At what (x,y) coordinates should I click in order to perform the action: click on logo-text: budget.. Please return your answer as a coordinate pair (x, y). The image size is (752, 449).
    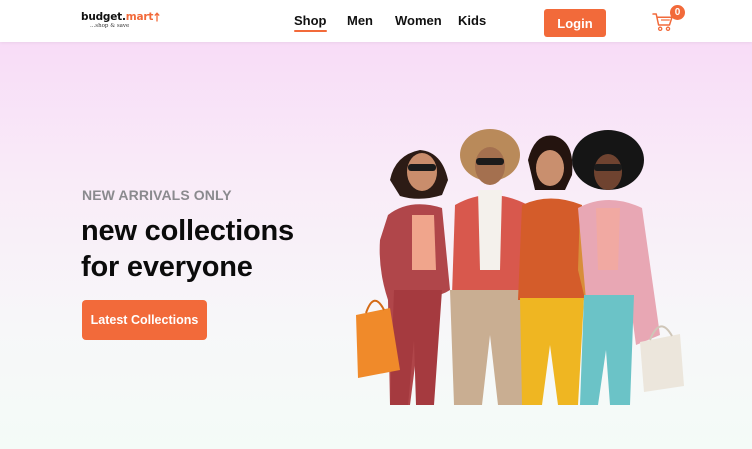
    Looking at the image, I should click on (103, 17).